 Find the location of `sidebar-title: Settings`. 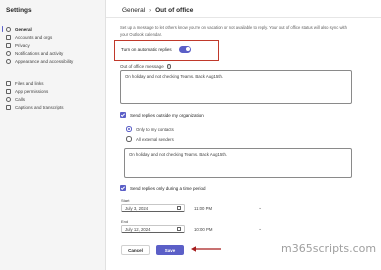

sidebar-title: Settings is located at coordinates (19, 10).